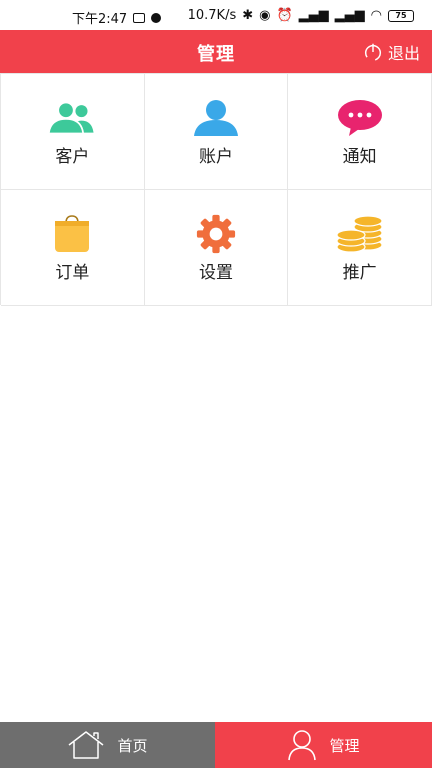 The image size is (432, 768). Describe the element at coordinates (360, 118) in the screenshot. I see `message-icon` at that location.